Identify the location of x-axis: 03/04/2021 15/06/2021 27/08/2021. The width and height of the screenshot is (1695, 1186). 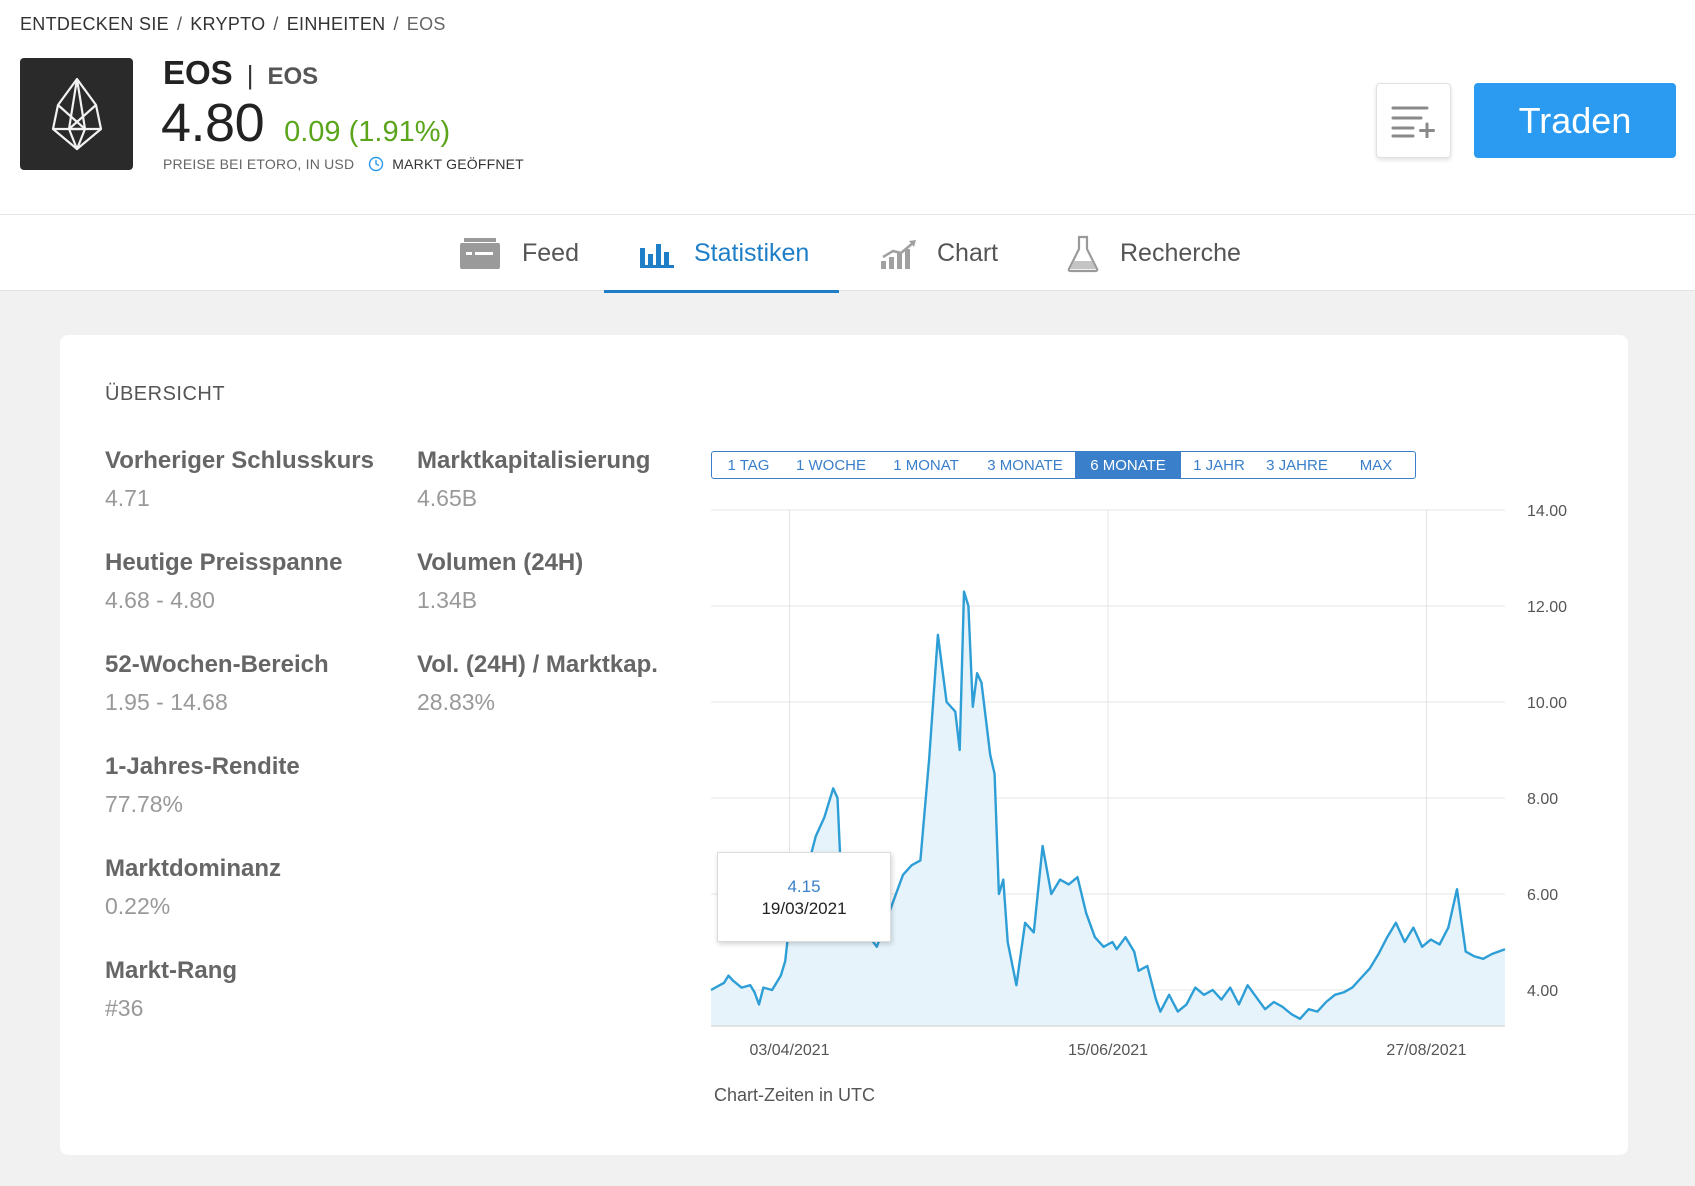
(1108, 1042).